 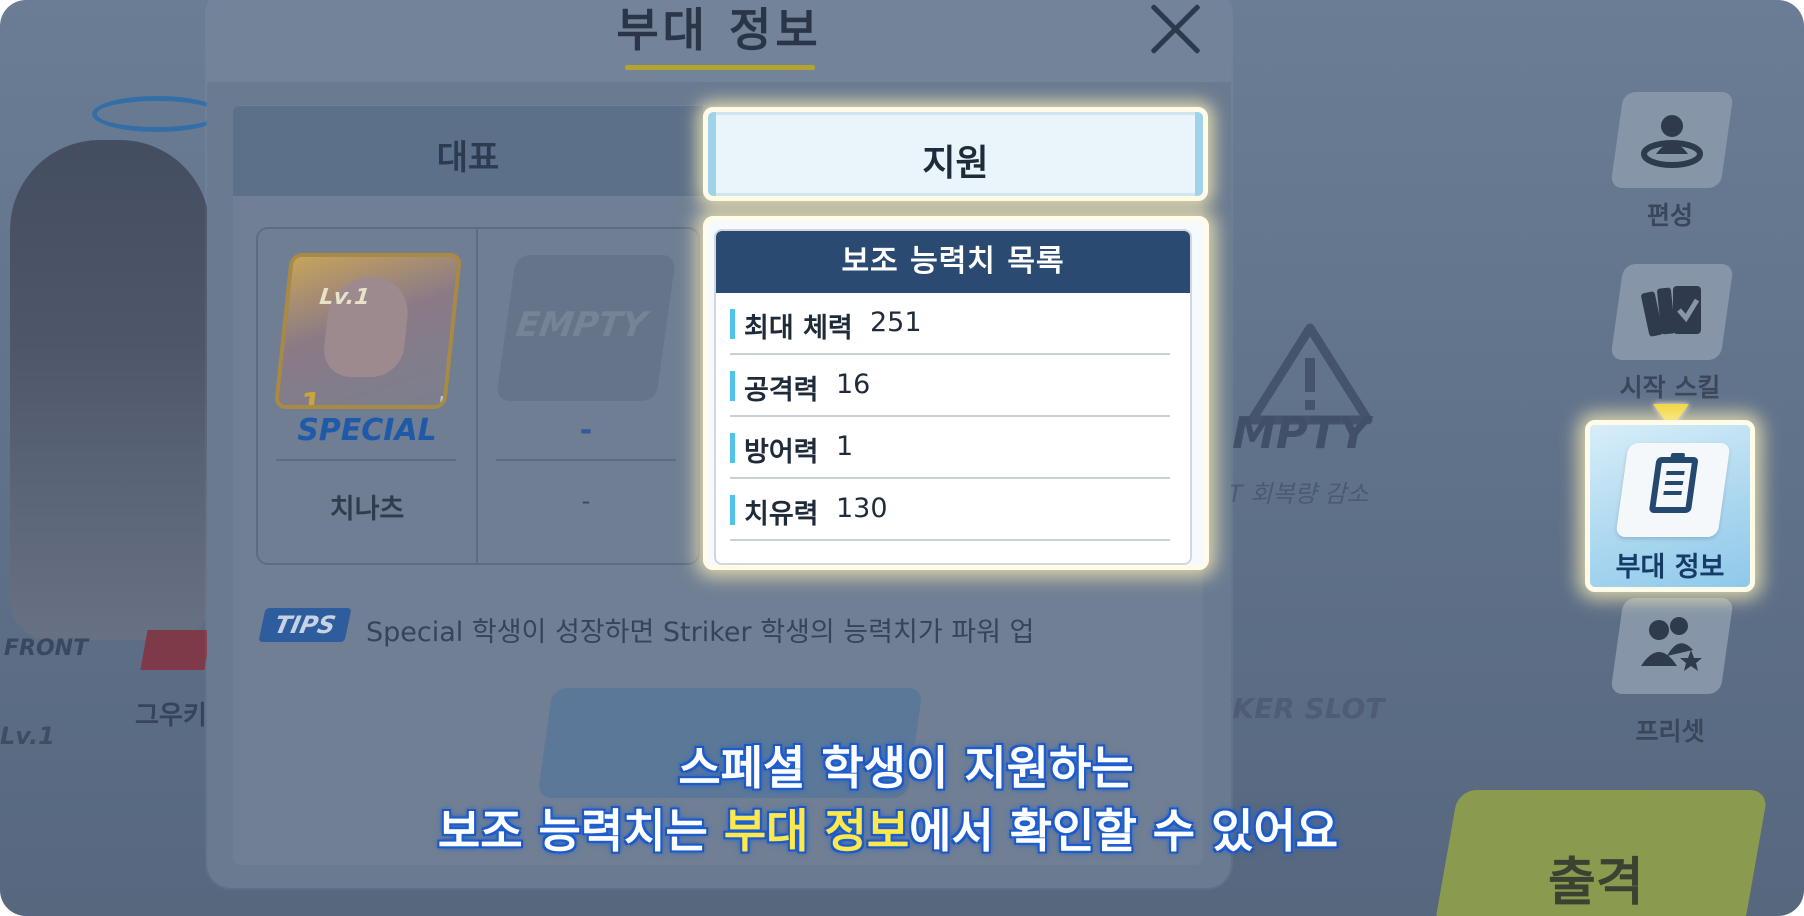 I want to click on member-type: SPECIAL, so click(x=367, y=430).